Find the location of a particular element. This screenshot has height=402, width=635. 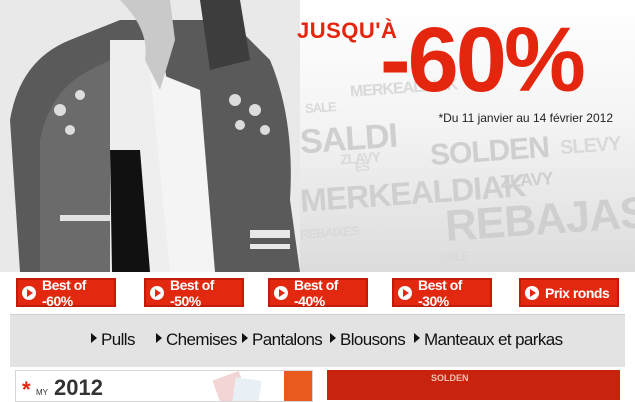

nav-item-manteaux-parkas: Manteaux et parkas is located at coordinates (488, 340).